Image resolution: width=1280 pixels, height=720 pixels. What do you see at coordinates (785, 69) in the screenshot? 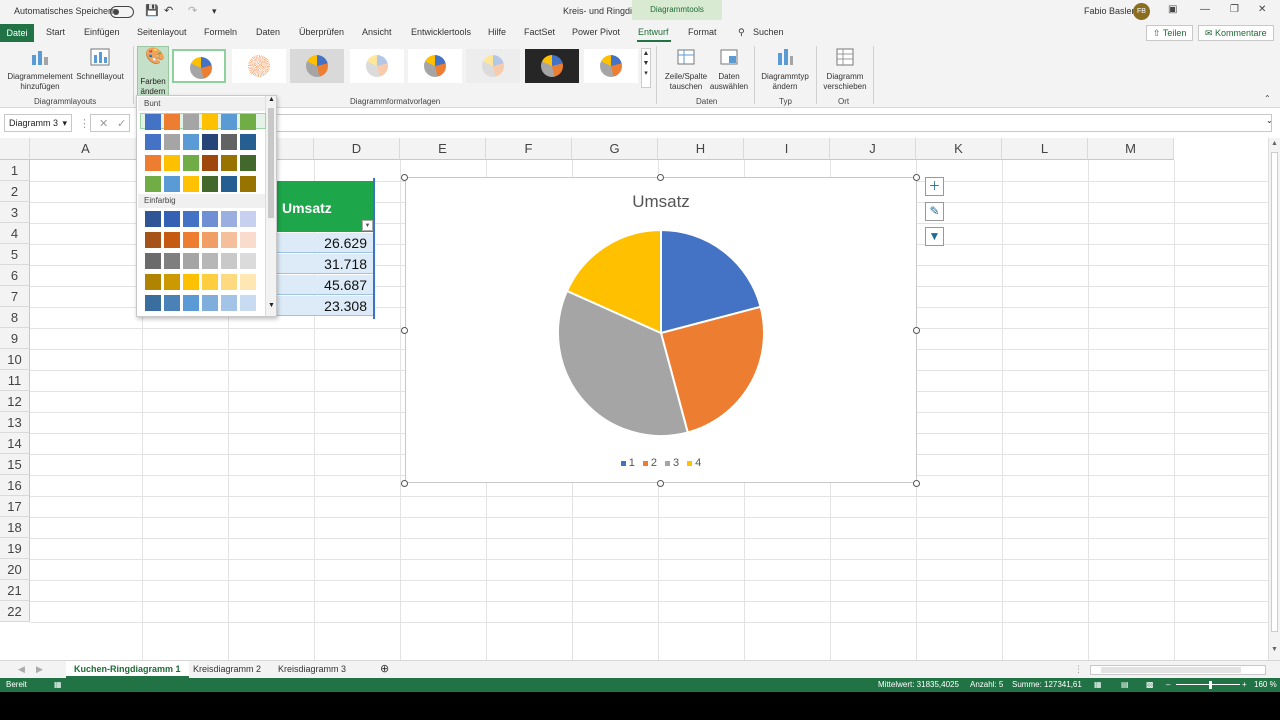
I see `change-chart-type-button: Diagrammtyp ändern` at bounding box center [785, 69].